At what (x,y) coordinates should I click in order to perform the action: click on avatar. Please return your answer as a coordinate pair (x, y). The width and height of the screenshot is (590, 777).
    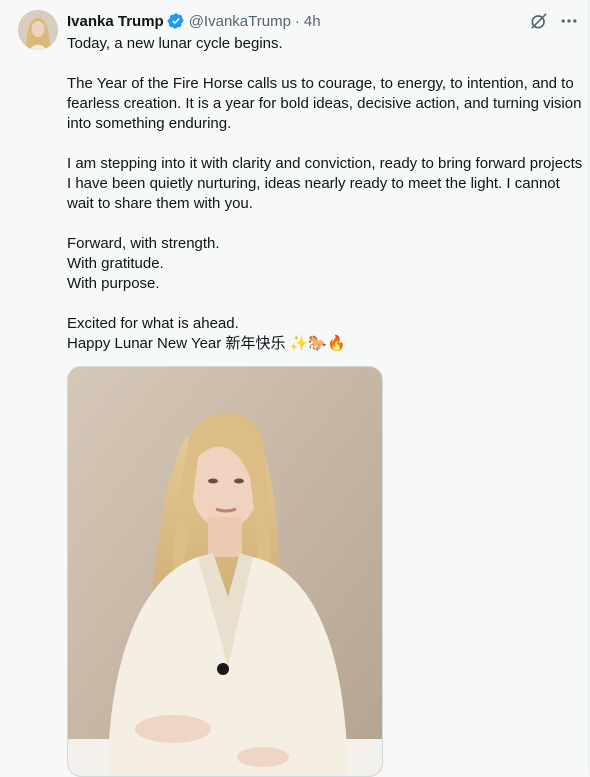
    Looking at the image, I should click on (38, 30).